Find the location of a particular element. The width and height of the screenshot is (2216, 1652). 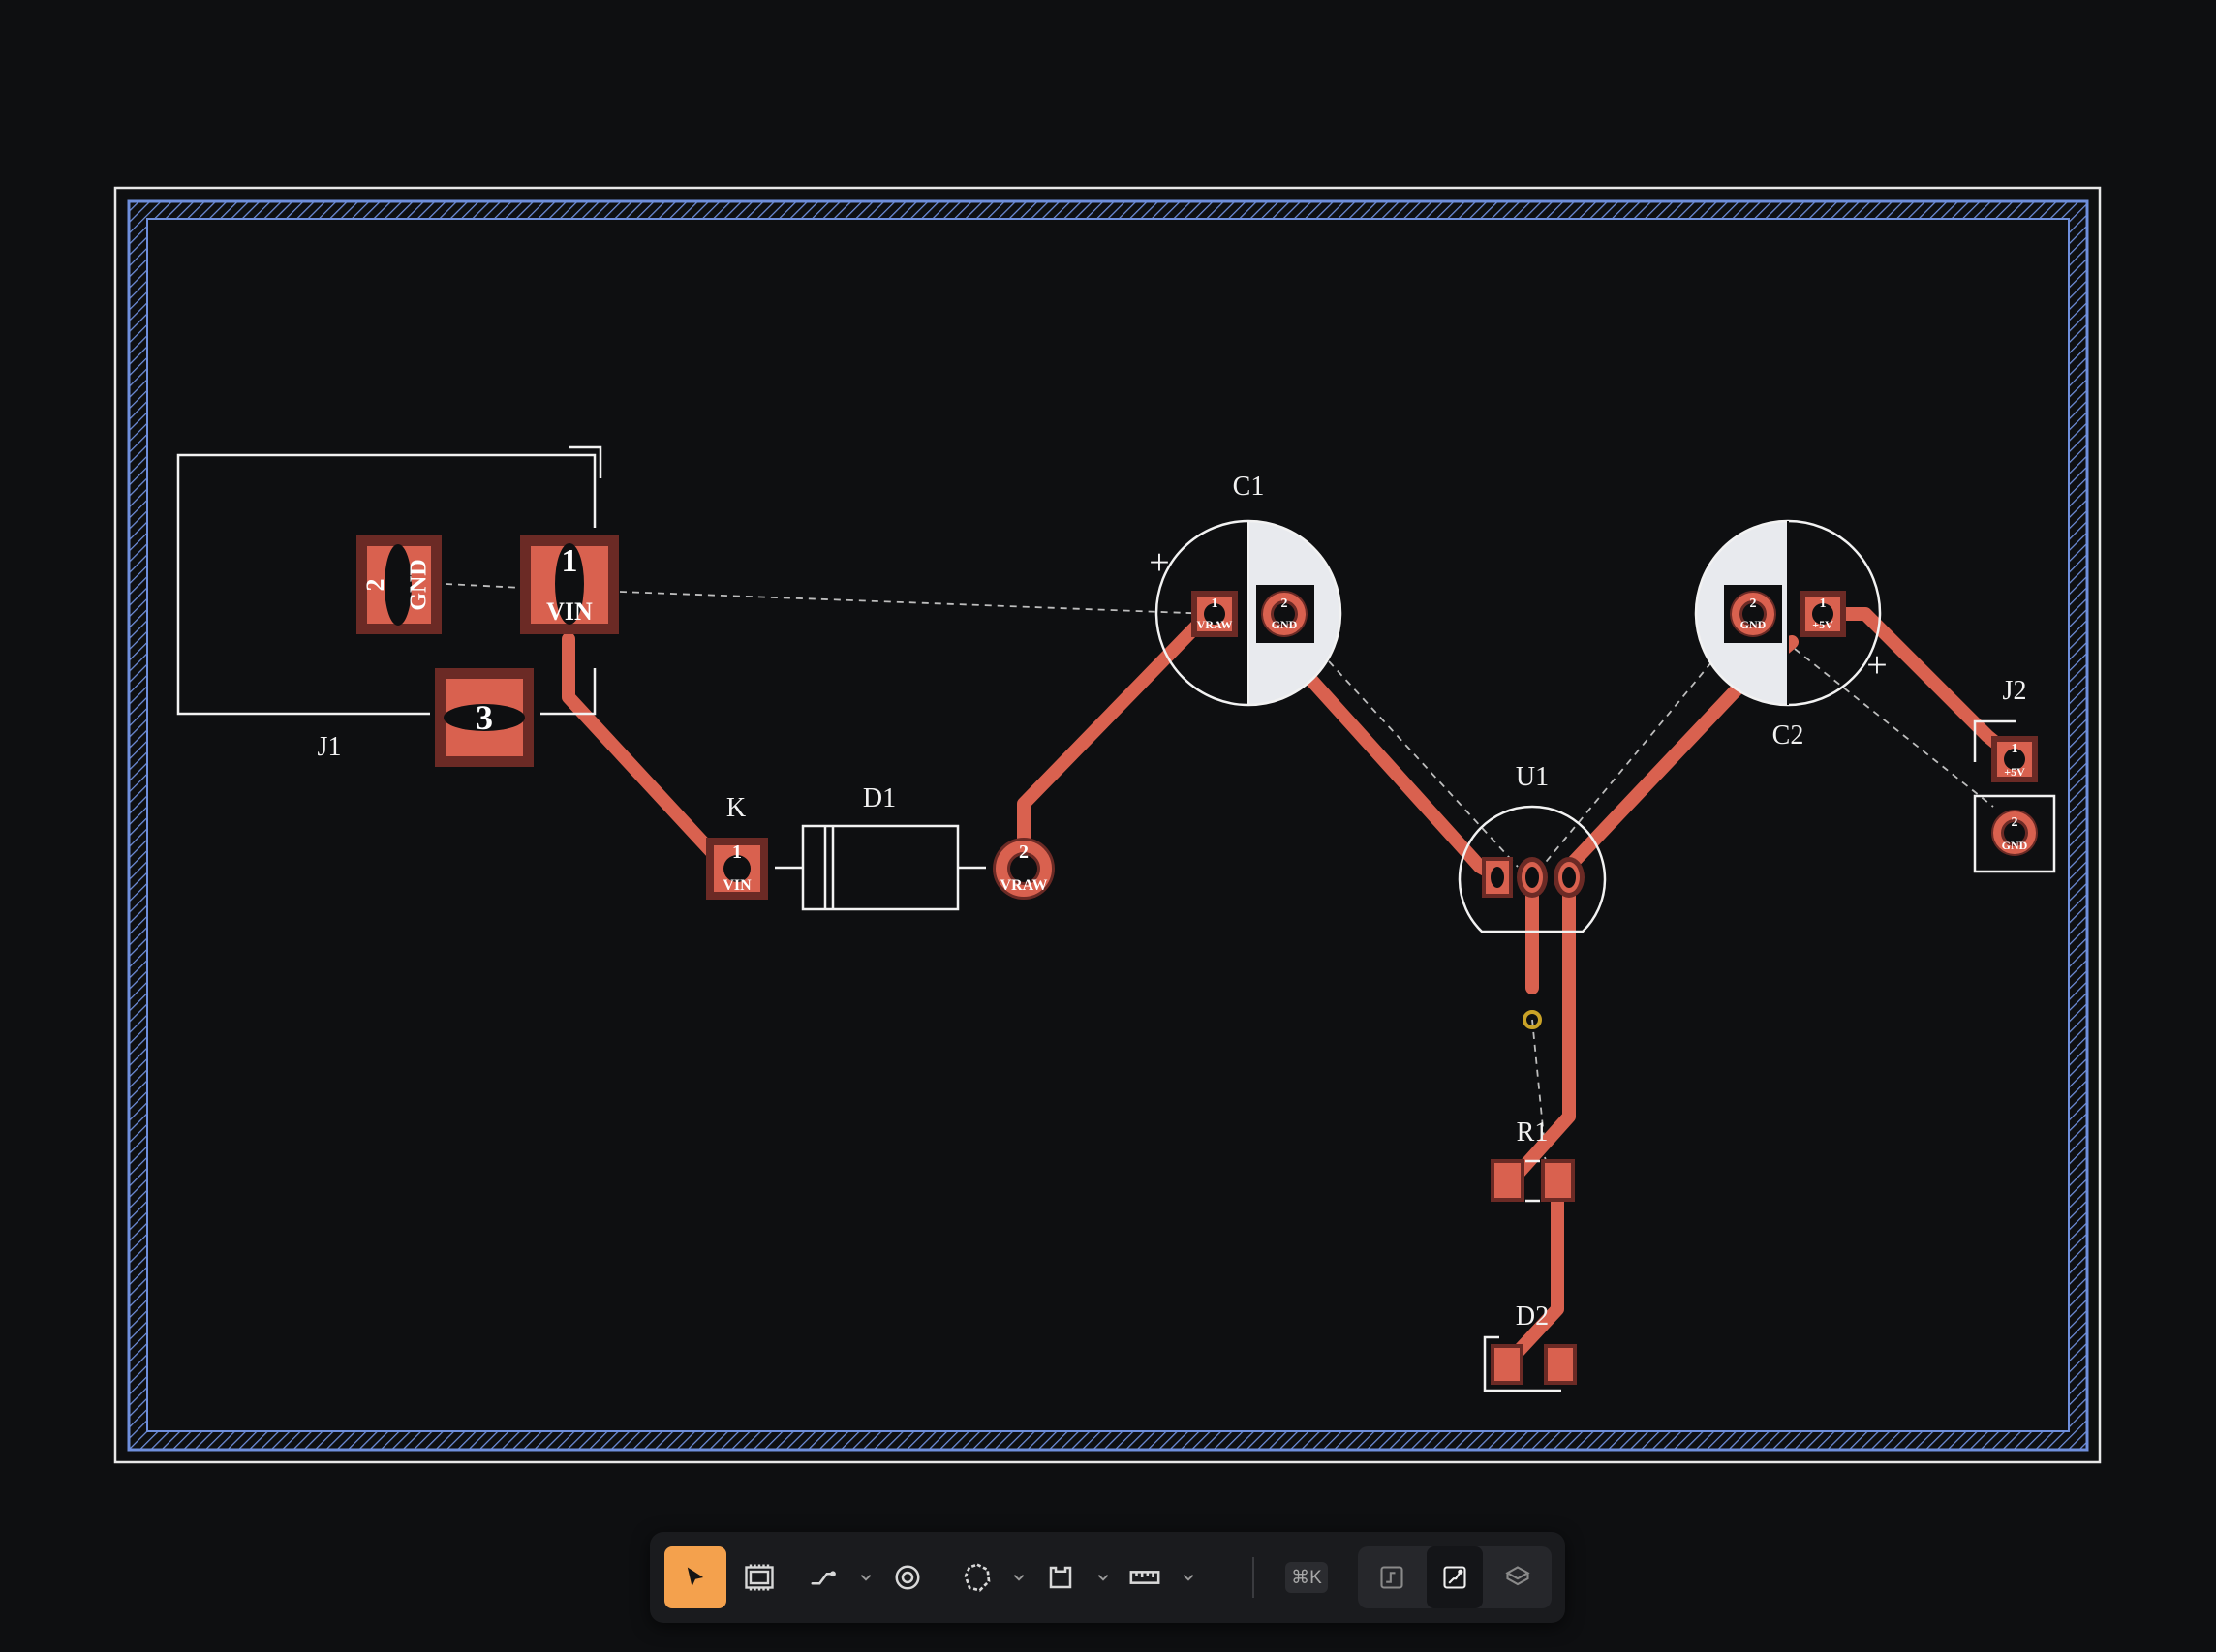

chip-icon is located at coordinates (759, 1577).